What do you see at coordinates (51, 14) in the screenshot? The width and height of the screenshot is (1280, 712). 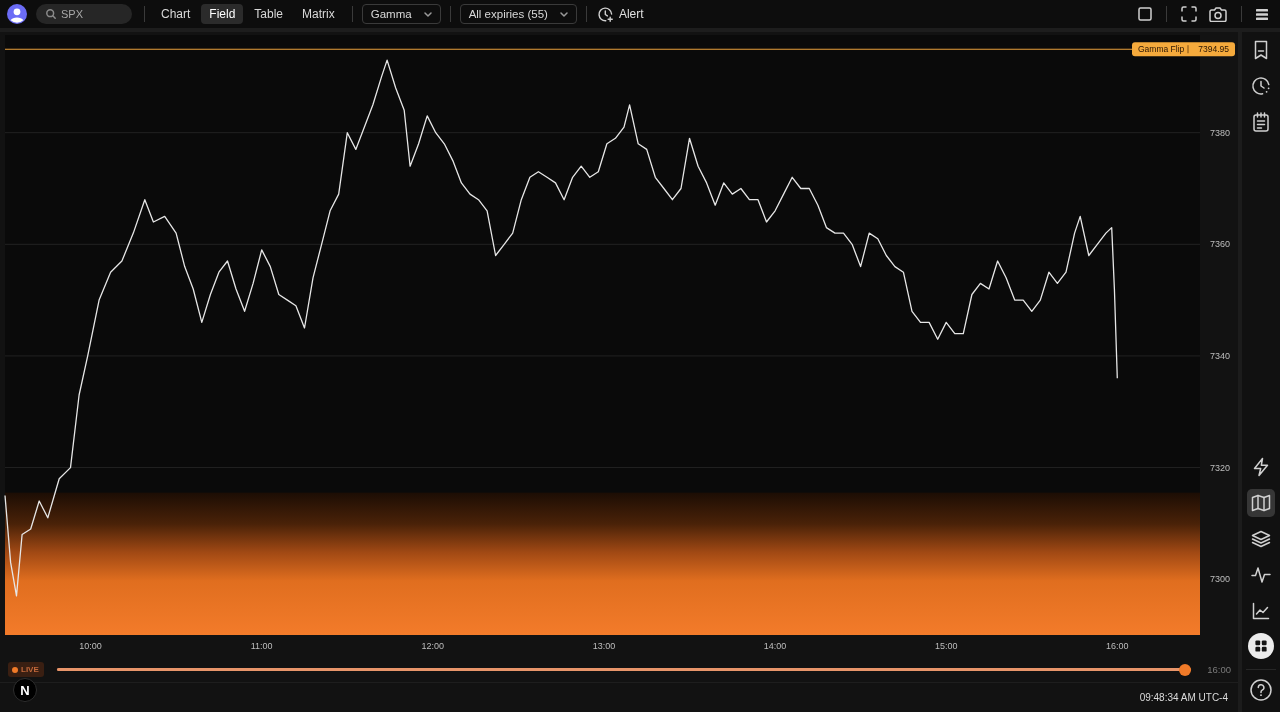 I see `search-icon` at bounding box center [51, 14].